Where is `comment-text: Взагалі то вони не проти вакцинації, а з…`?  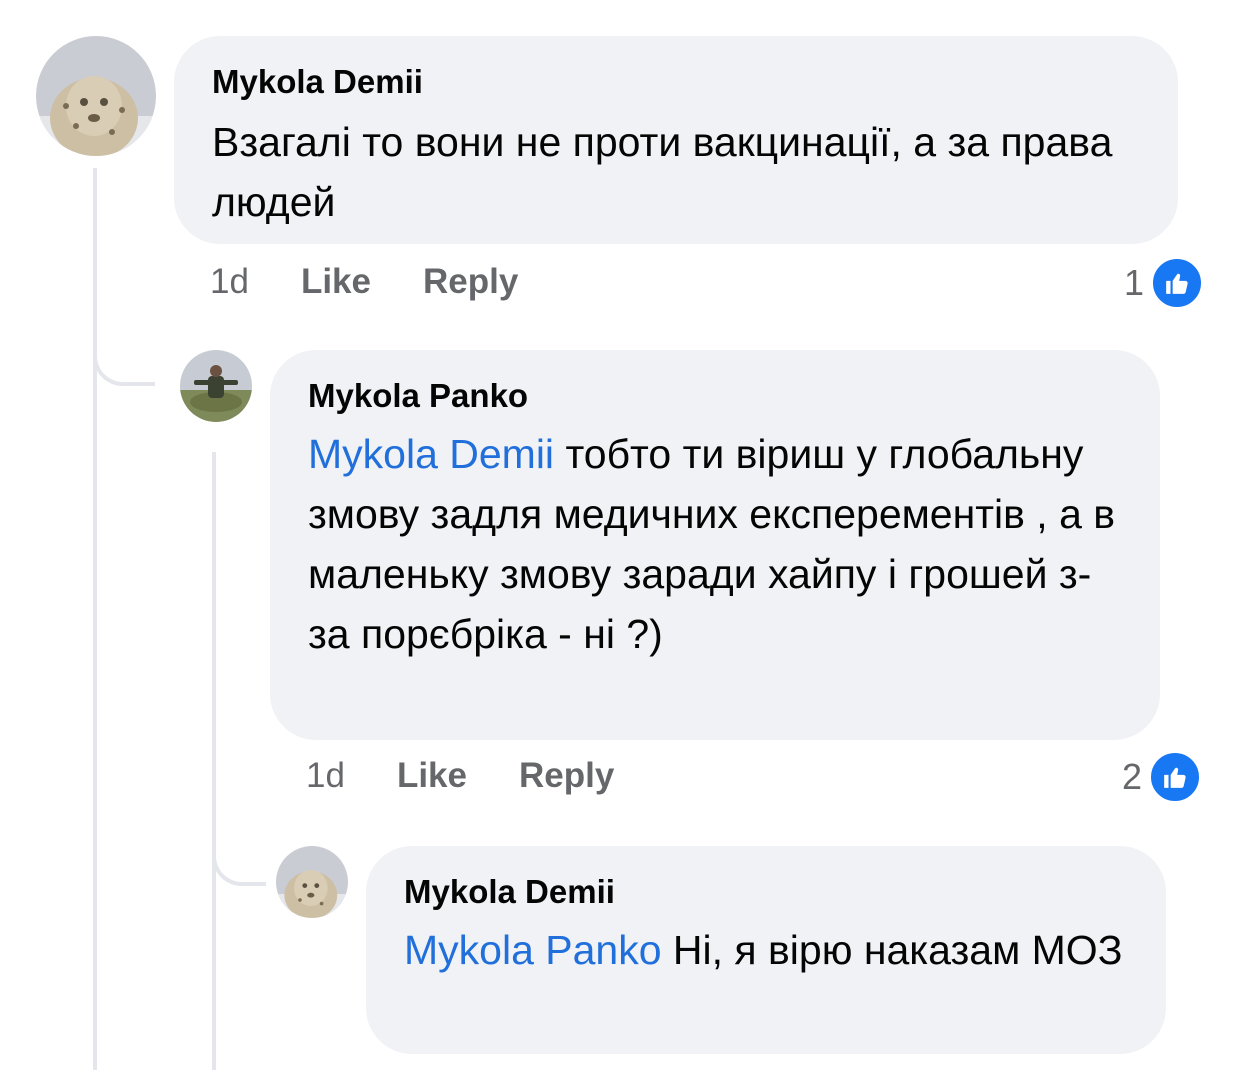
comment-text: Взагалі то вони не проти вакцинації, а з… is located at coordinates (662, 172).